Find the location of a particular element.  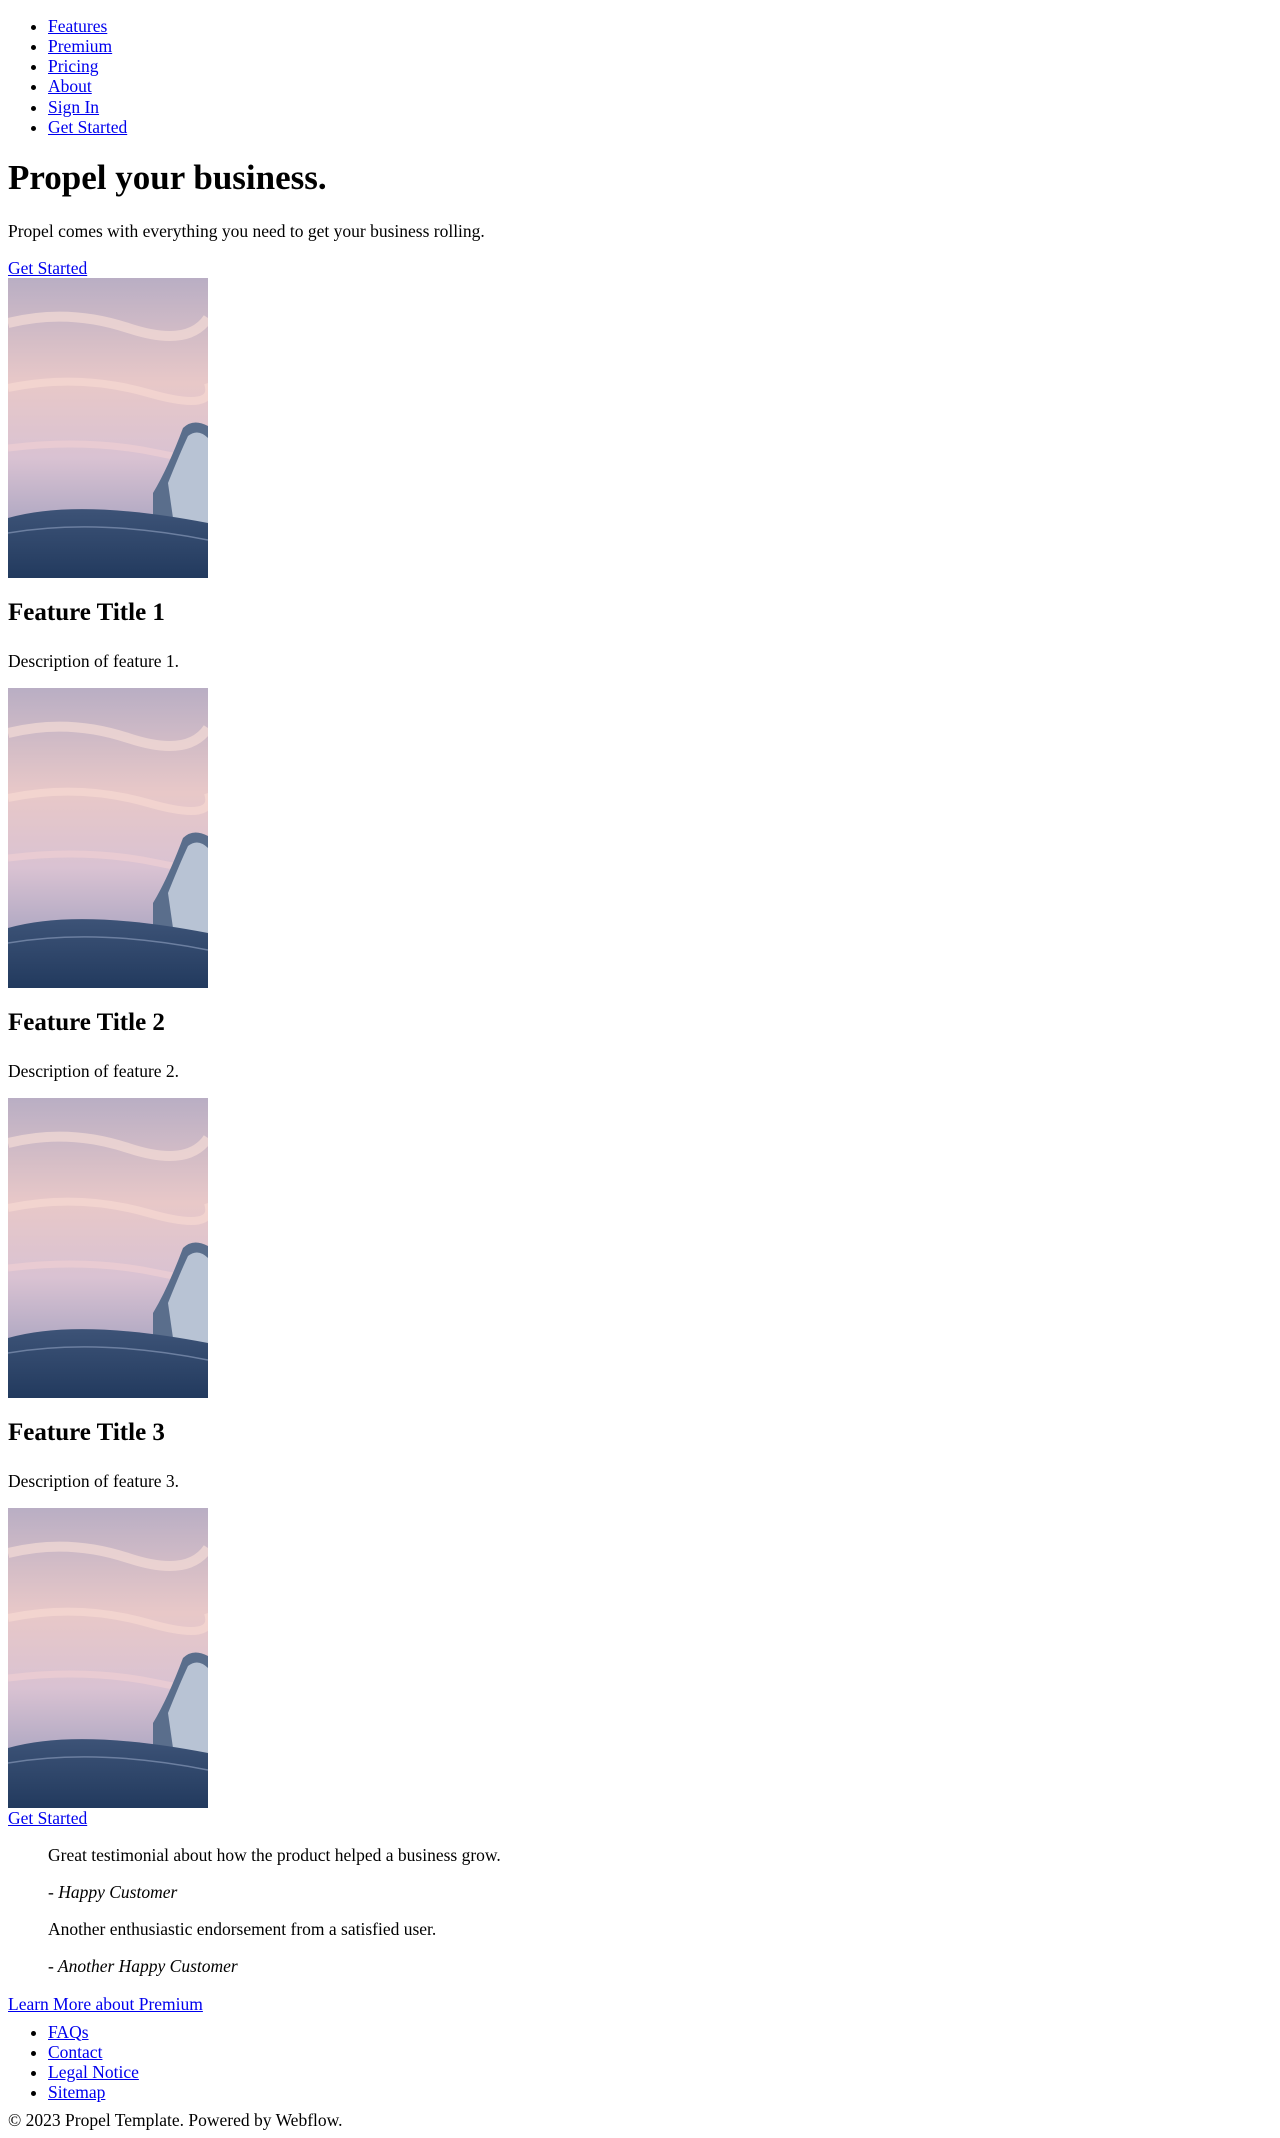

nav-link-pricing: Pricing is located at coordinates (73, 66).